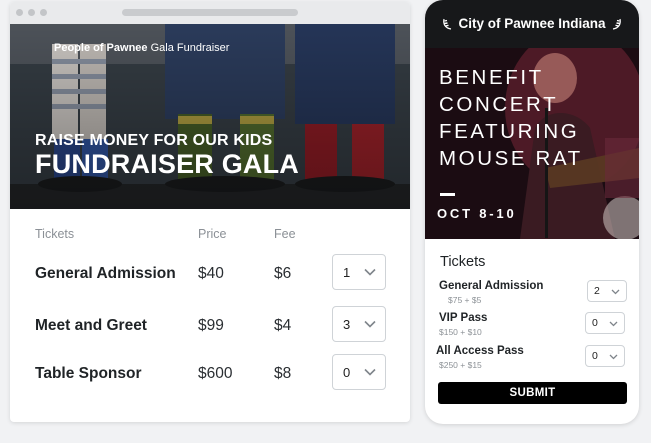 Image resolution: width=651 pixels, height=443 pixels. I want to click on ticket-name: All Access Pass, so click(480, 351).